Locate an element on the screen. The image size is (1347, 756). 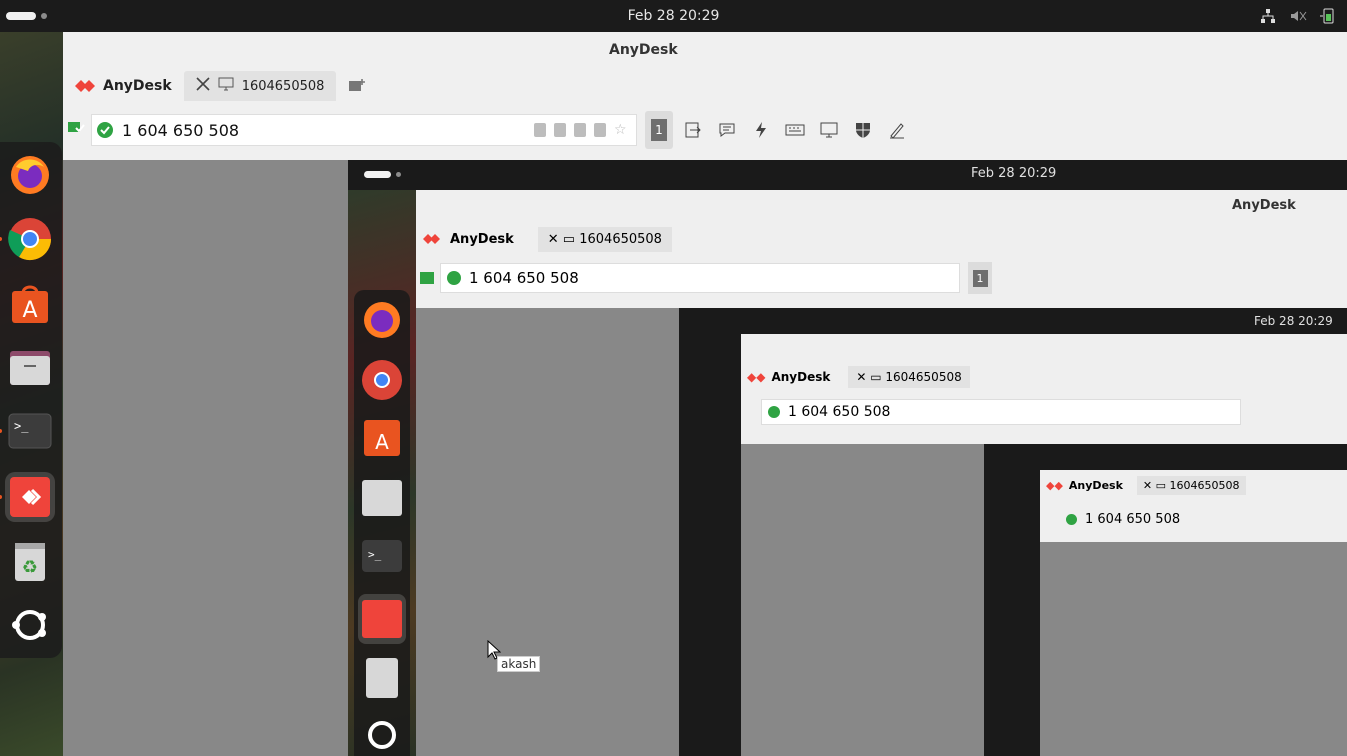
anydesk-home-tab: AnyDesk is located at coordinates (122, 86).